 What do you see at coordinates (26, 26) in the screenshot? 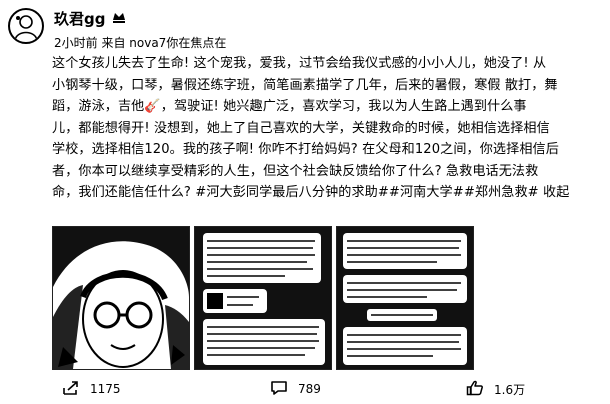
I see `avatar` at bounding box center [26, 26].